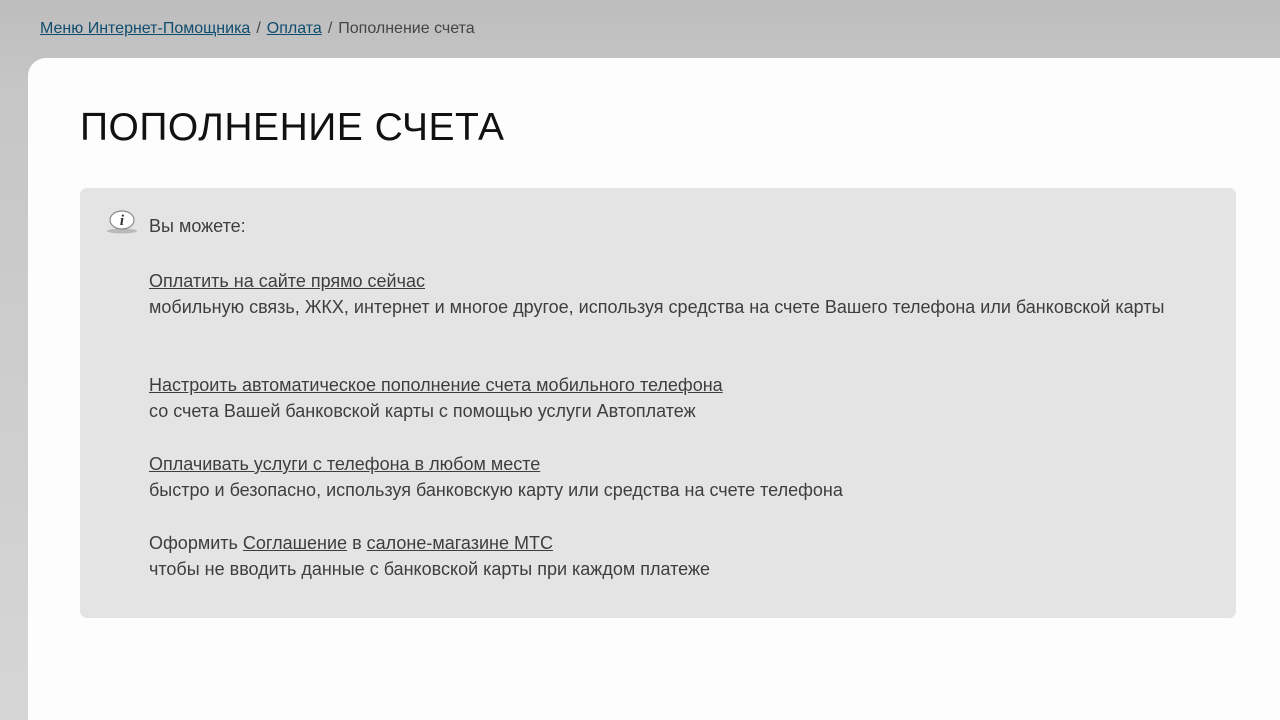 The image size is (1280, 720). I want to click on breadcrumb-current: Пополнение счета, so click(406, 28).